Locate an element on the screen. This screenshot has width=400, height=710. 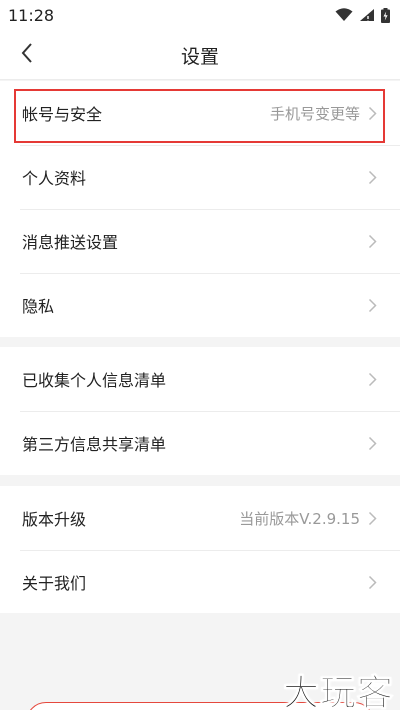
item-value: 手机号变更等 is located at coordinates (314, 113).